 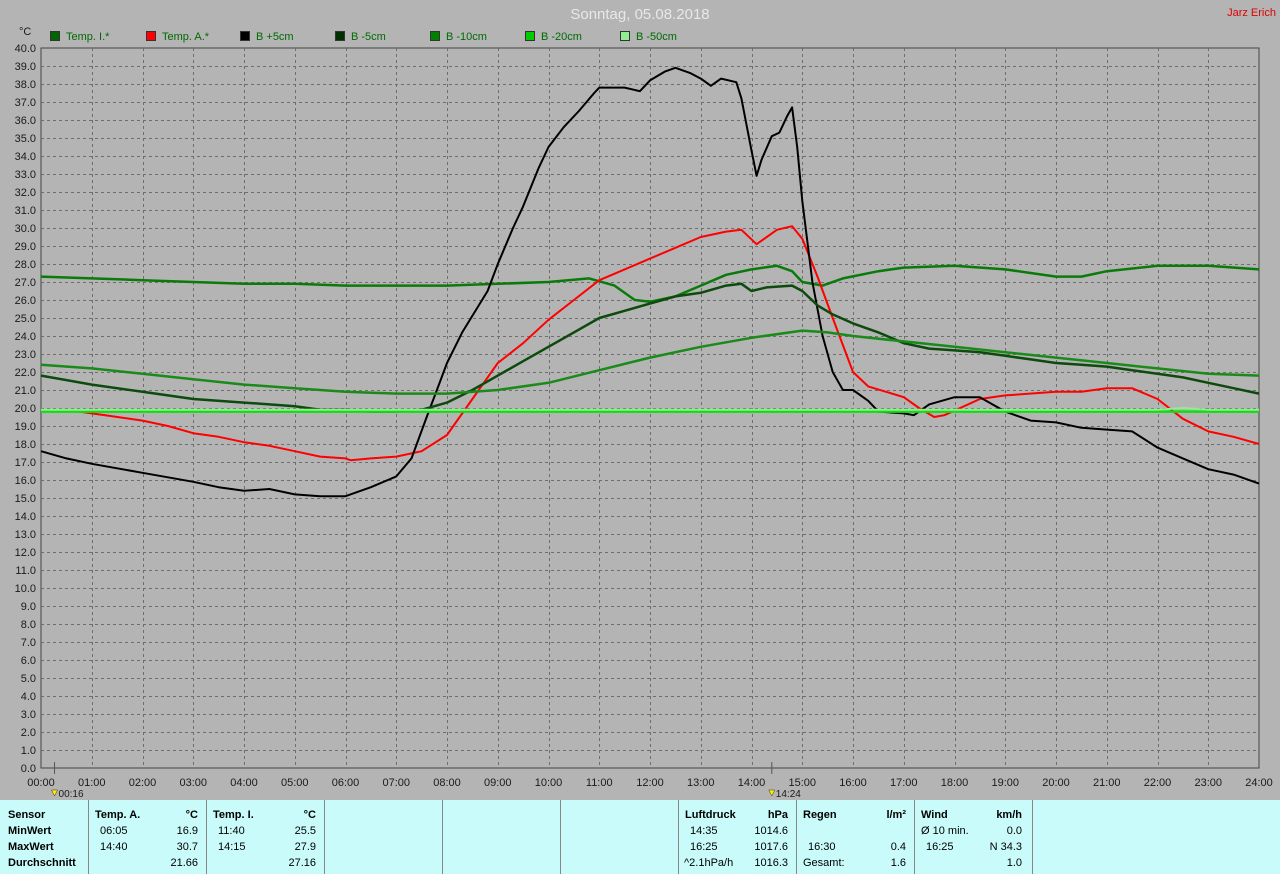 I want to click on y-tick-label: 16.0, so click(x=25, y=481).